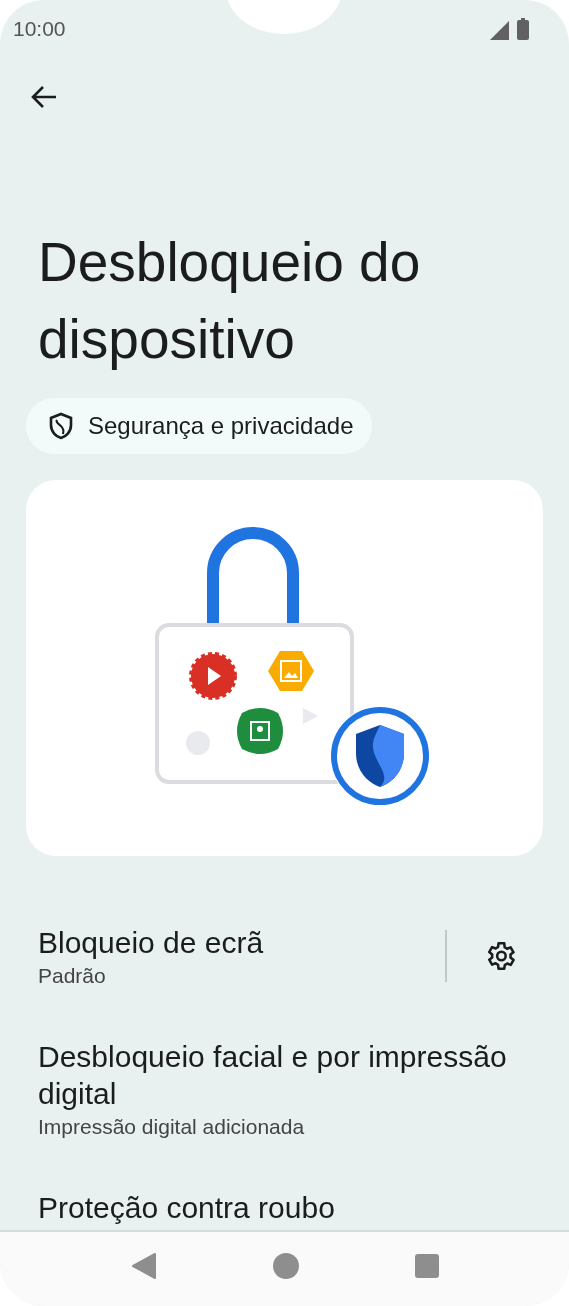 Image resolution: width=569 pixels, height=1306 pixels. What do you see at coordinates (426, 1266) in the screenshot?
I see `recents-icon` at bounding box center [426, 1266].